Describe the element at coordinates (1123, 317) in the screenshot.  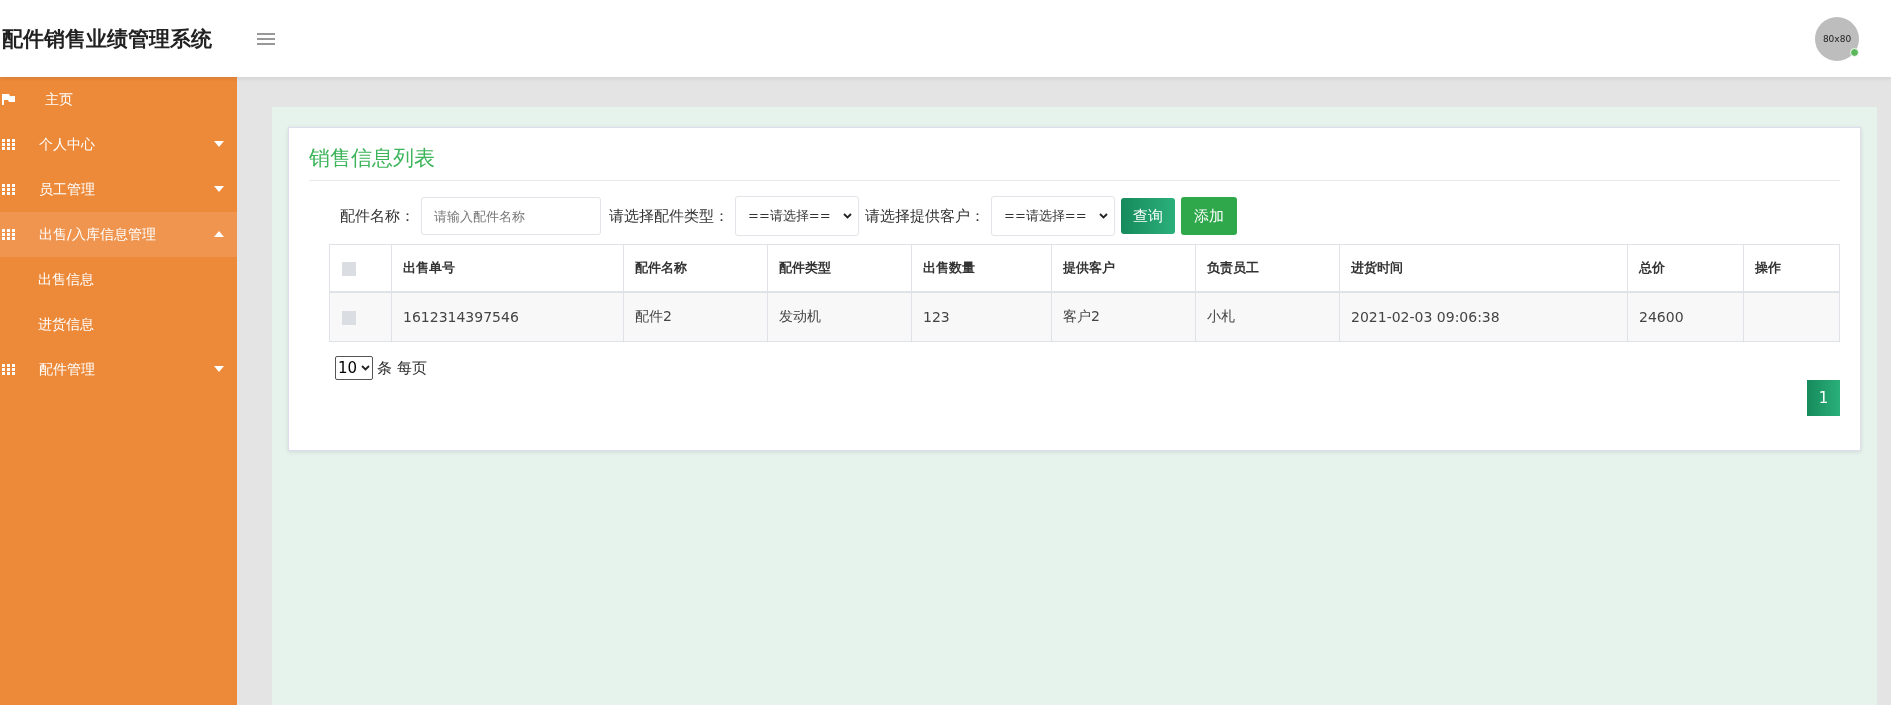
I see `table-cell: 客户2` at that location.